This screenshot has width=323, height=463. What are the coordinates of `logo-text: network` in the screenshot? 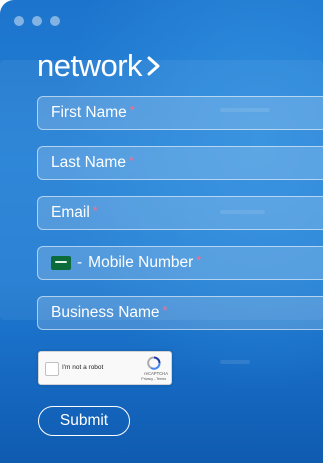 It's located at (90, 65).